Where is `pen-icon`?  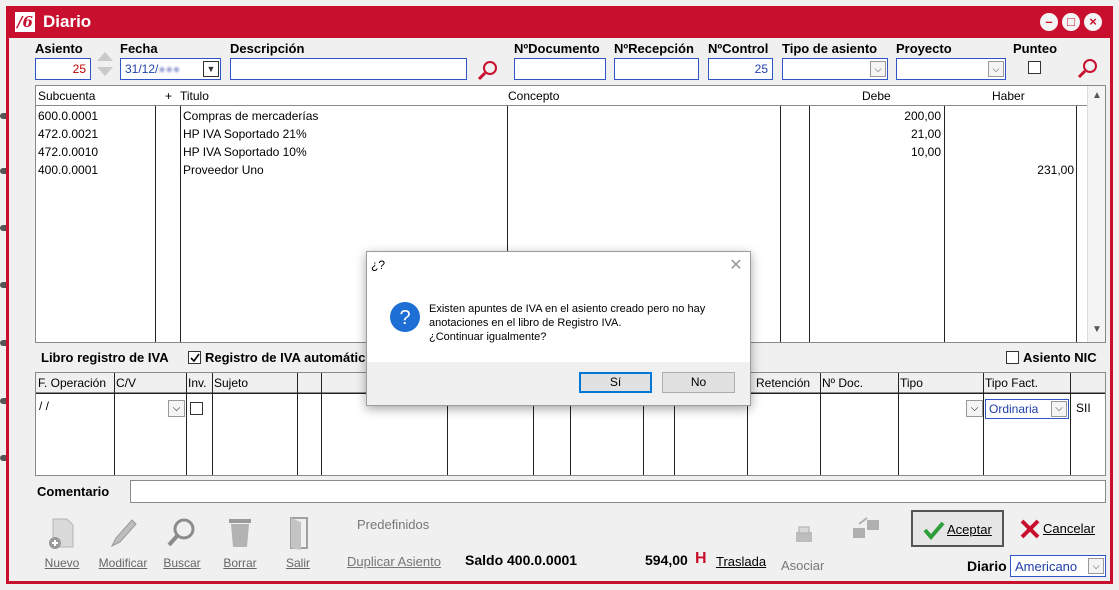 pen-icon is located at coordinates (123, 533).